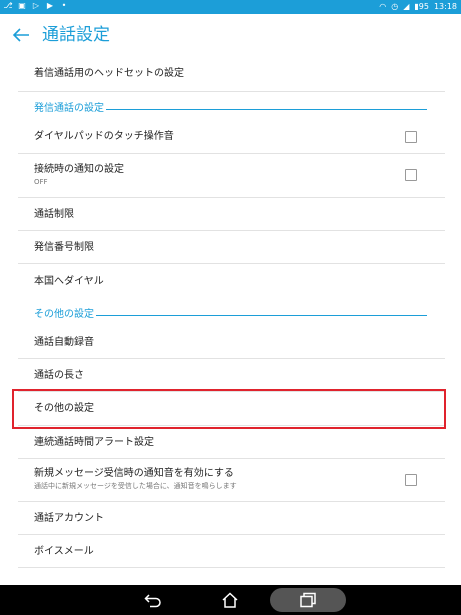 The image size is (461, 615). I want to click on recent-apps-icon, so click(308, 600).